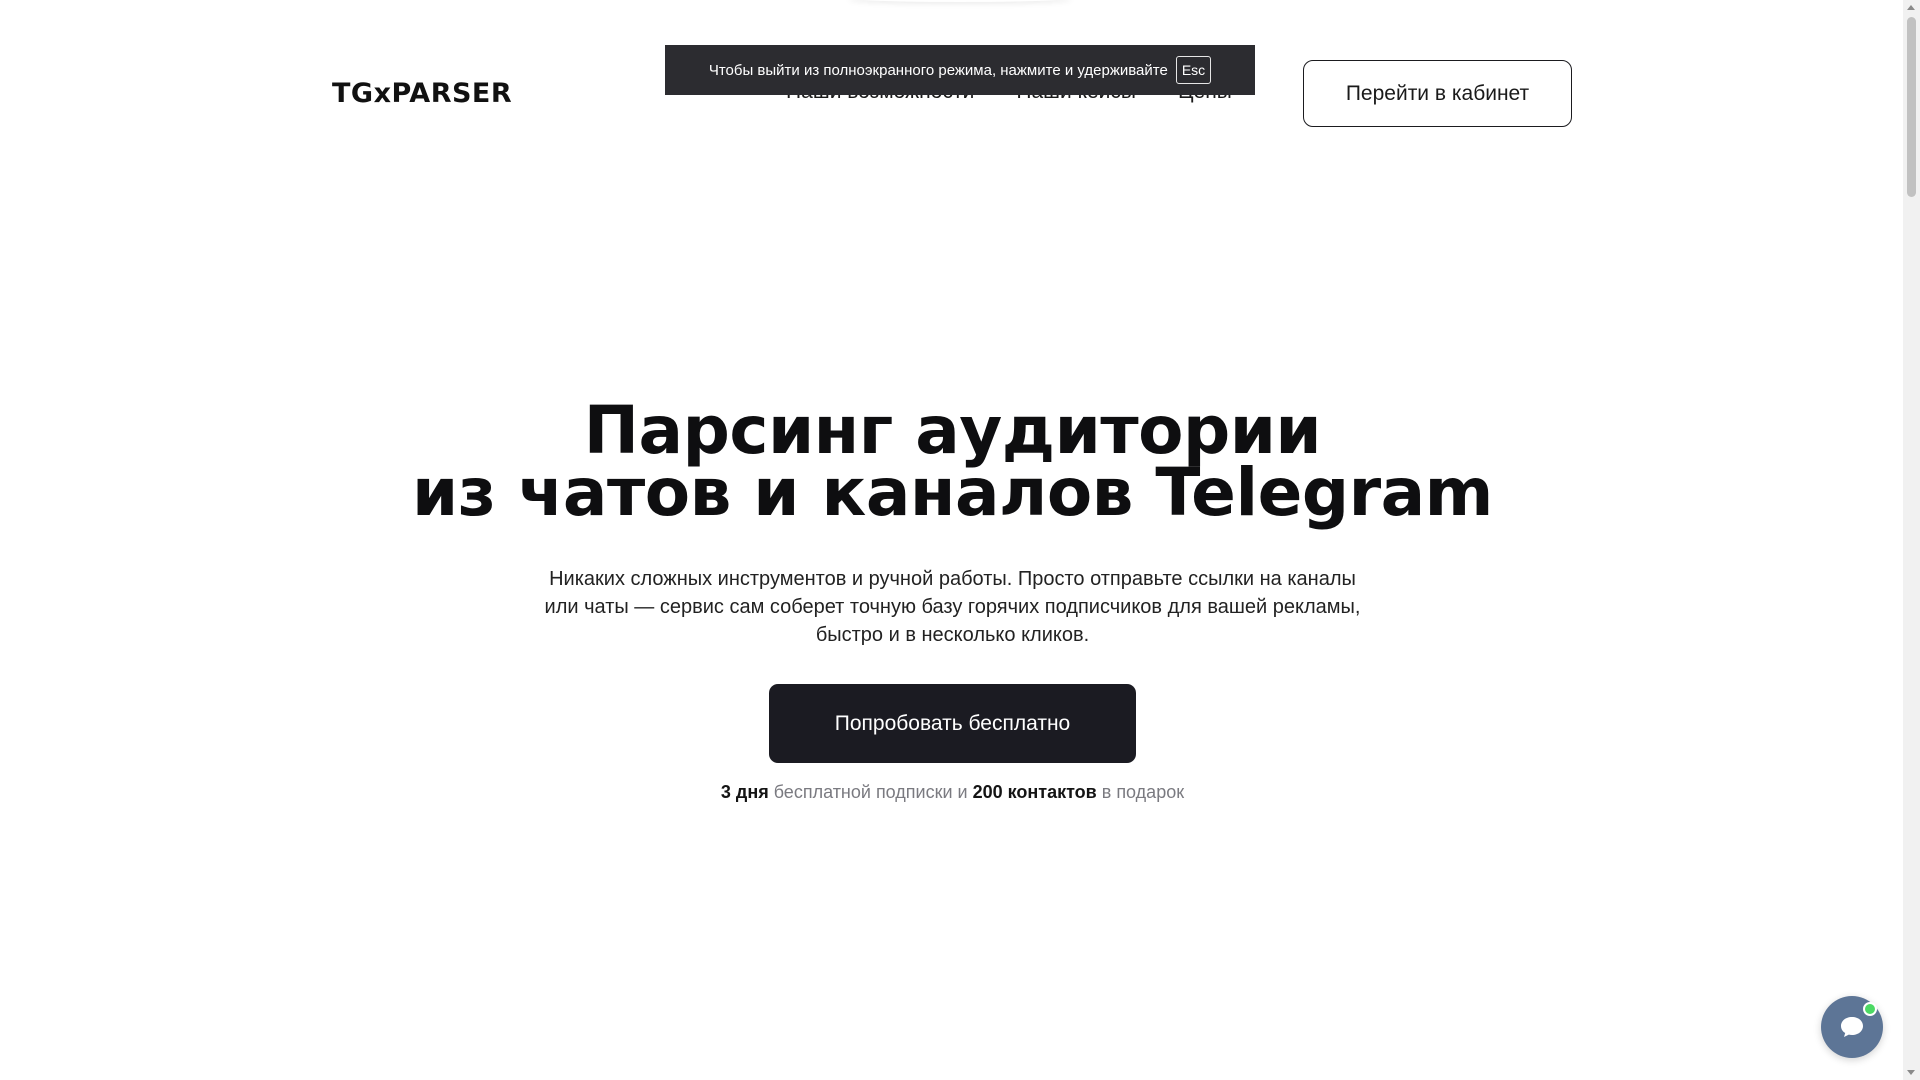 The image size is (1920, 1080). I want to click on gift-text-1: бесплатной подписки и, so click(870, 792).